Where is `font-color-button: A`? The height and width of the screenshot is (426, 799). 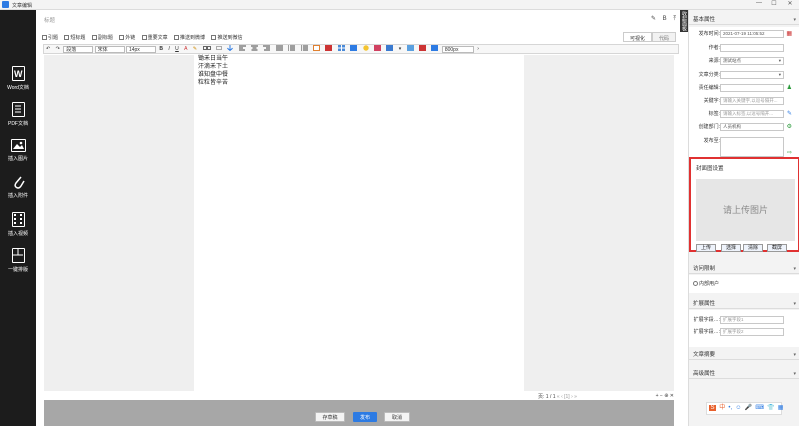 font-color-button: A is located at coordinates (185, 49).